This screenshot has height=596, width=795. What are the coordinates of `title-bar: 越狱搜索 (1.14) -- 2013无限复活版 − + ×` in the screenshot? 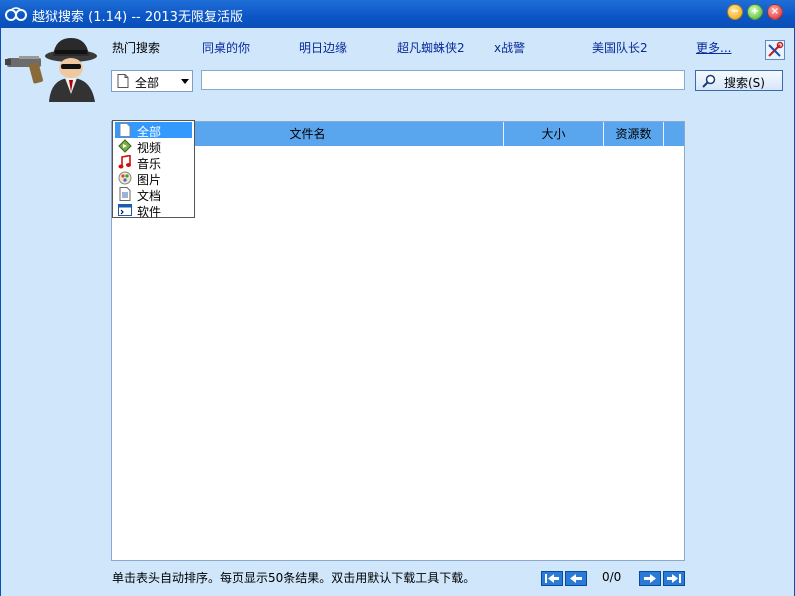 It's located at (397, 14).